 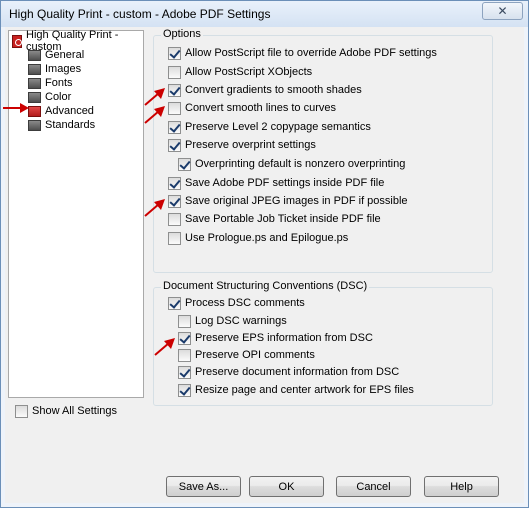 What do you see at coordinates (164, 347) in the screenshot?
I see `annotation-arrow-preserve-eps` at bounding box center [164, 347].